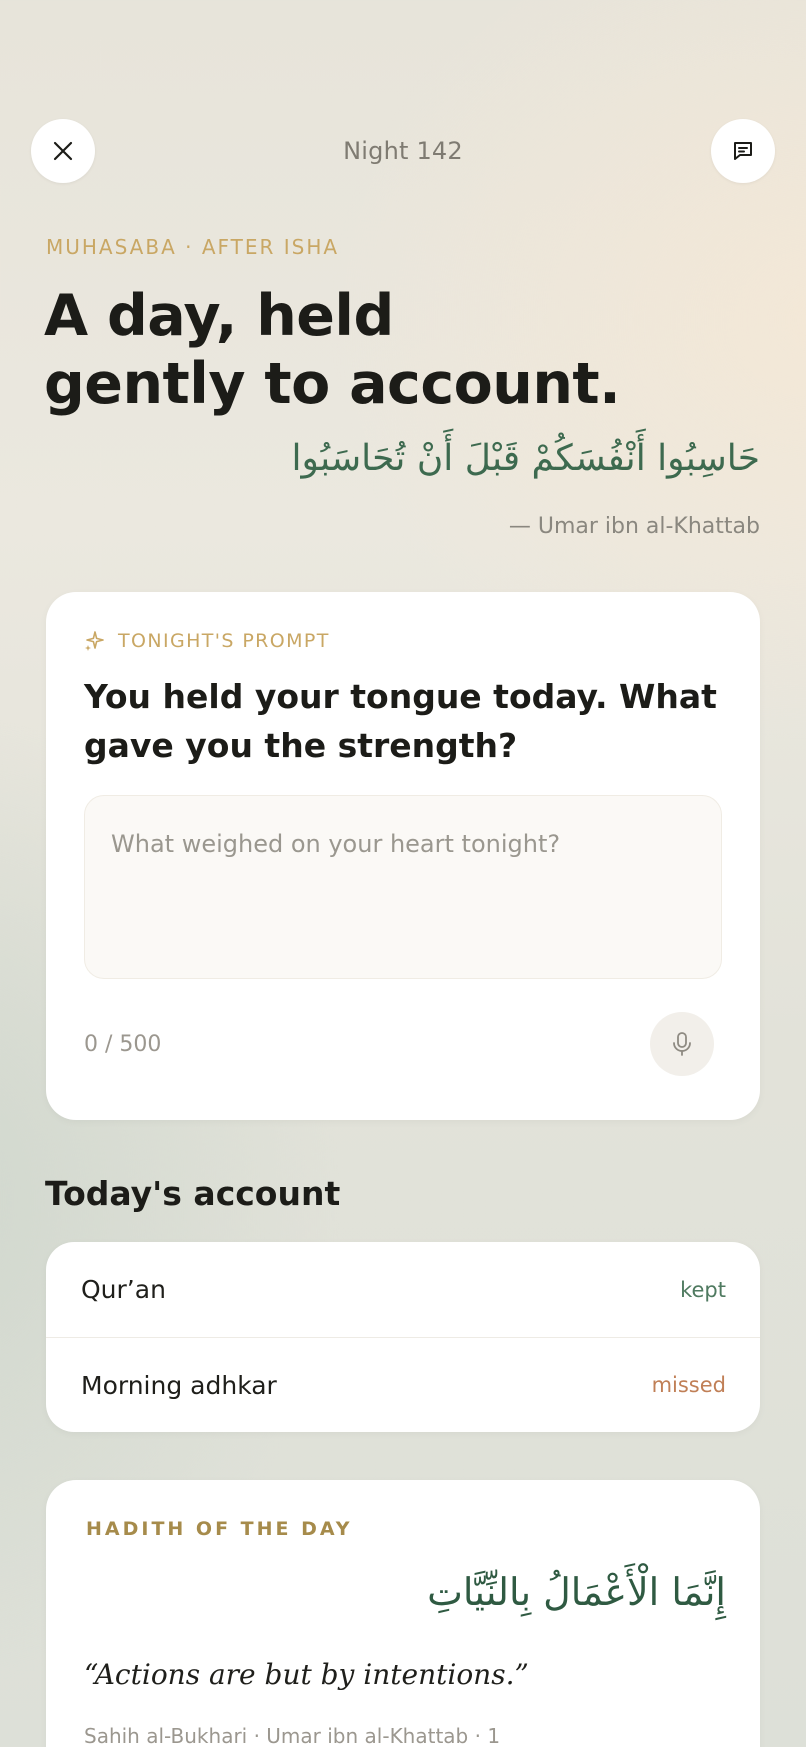 The image size is (806, 1747). Describe the element at coordinates (688, 1385) in the screenshot. I see `status-badge: missed` at that location.